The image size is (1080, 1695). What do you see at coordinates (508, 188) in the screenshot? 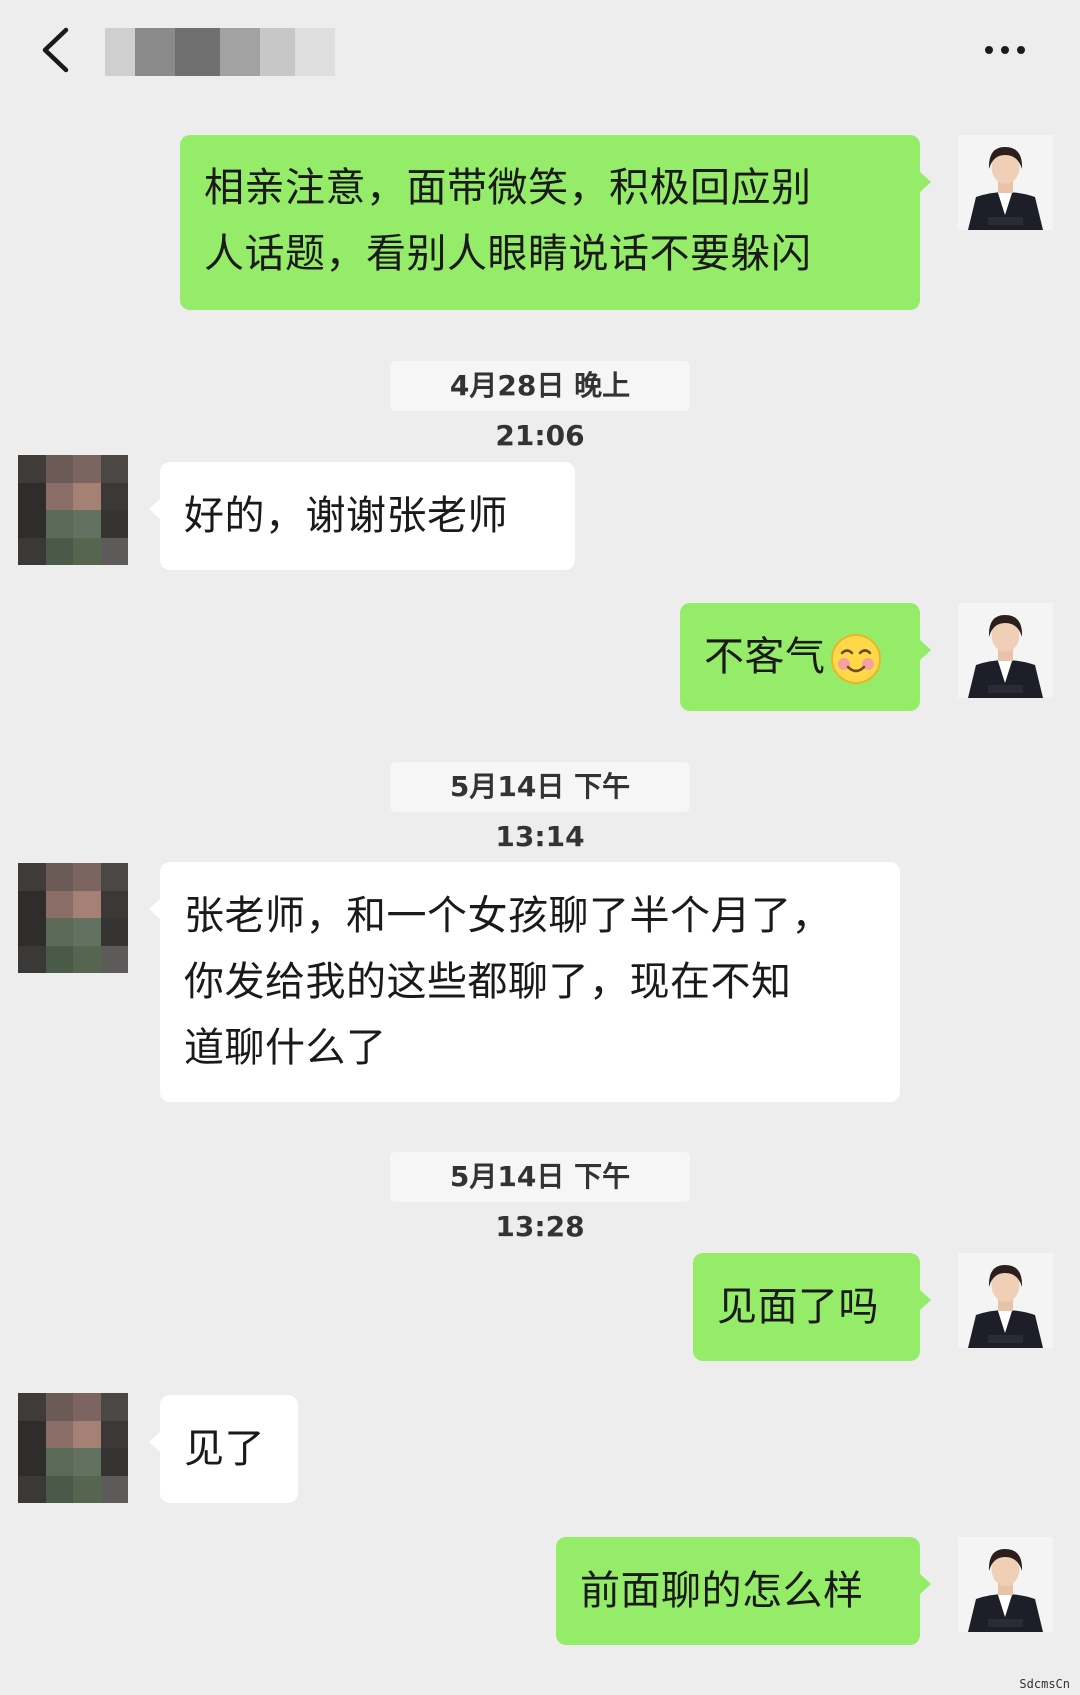
I see `message-line: 相亲注意，面带微笑，积极回应别` at bounding box center [508, 188].